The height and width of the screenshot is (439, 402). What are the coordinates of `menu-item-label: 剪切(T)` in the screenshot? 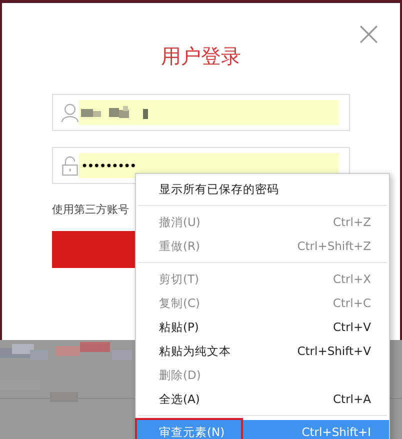 It's located at (179, 279).